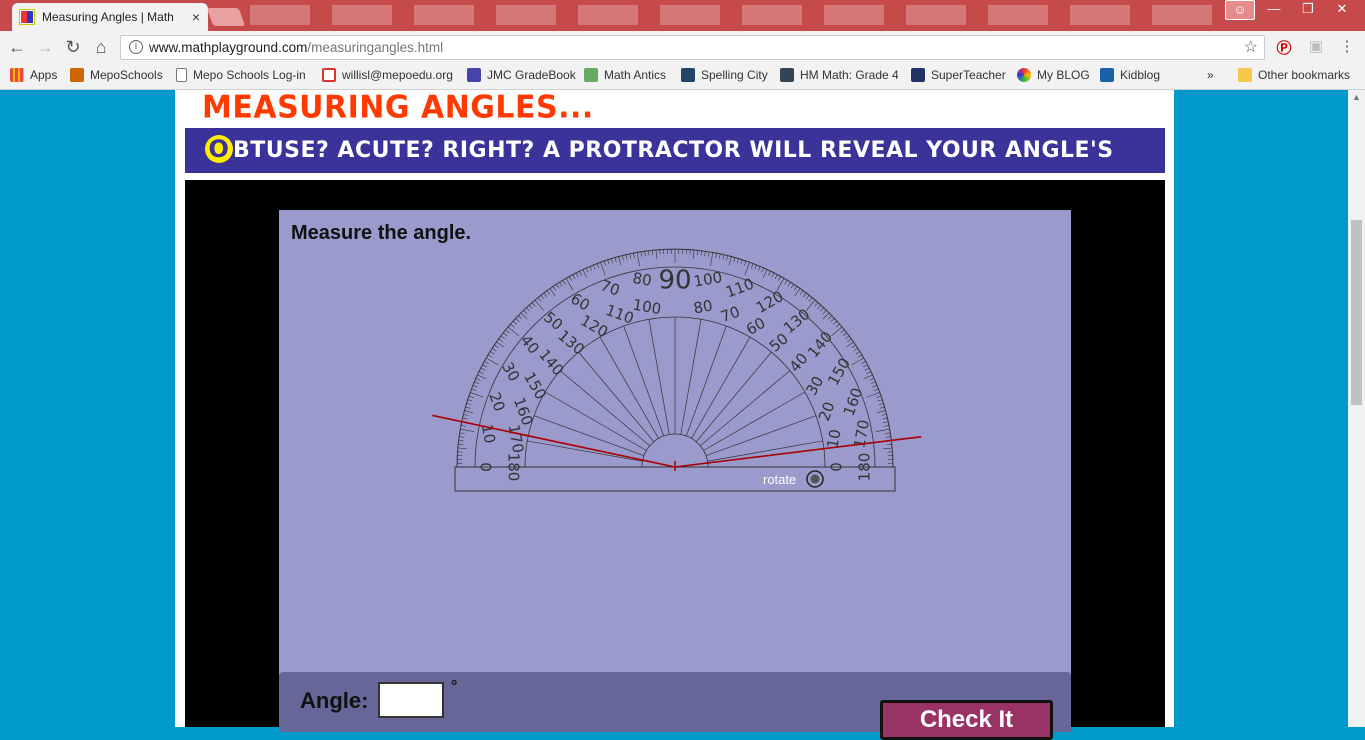 The image size is (1365, 740). Describe the element at coordinates (837, 467) in the screenshot. I see `protractor-inner-label: 0` at that location.